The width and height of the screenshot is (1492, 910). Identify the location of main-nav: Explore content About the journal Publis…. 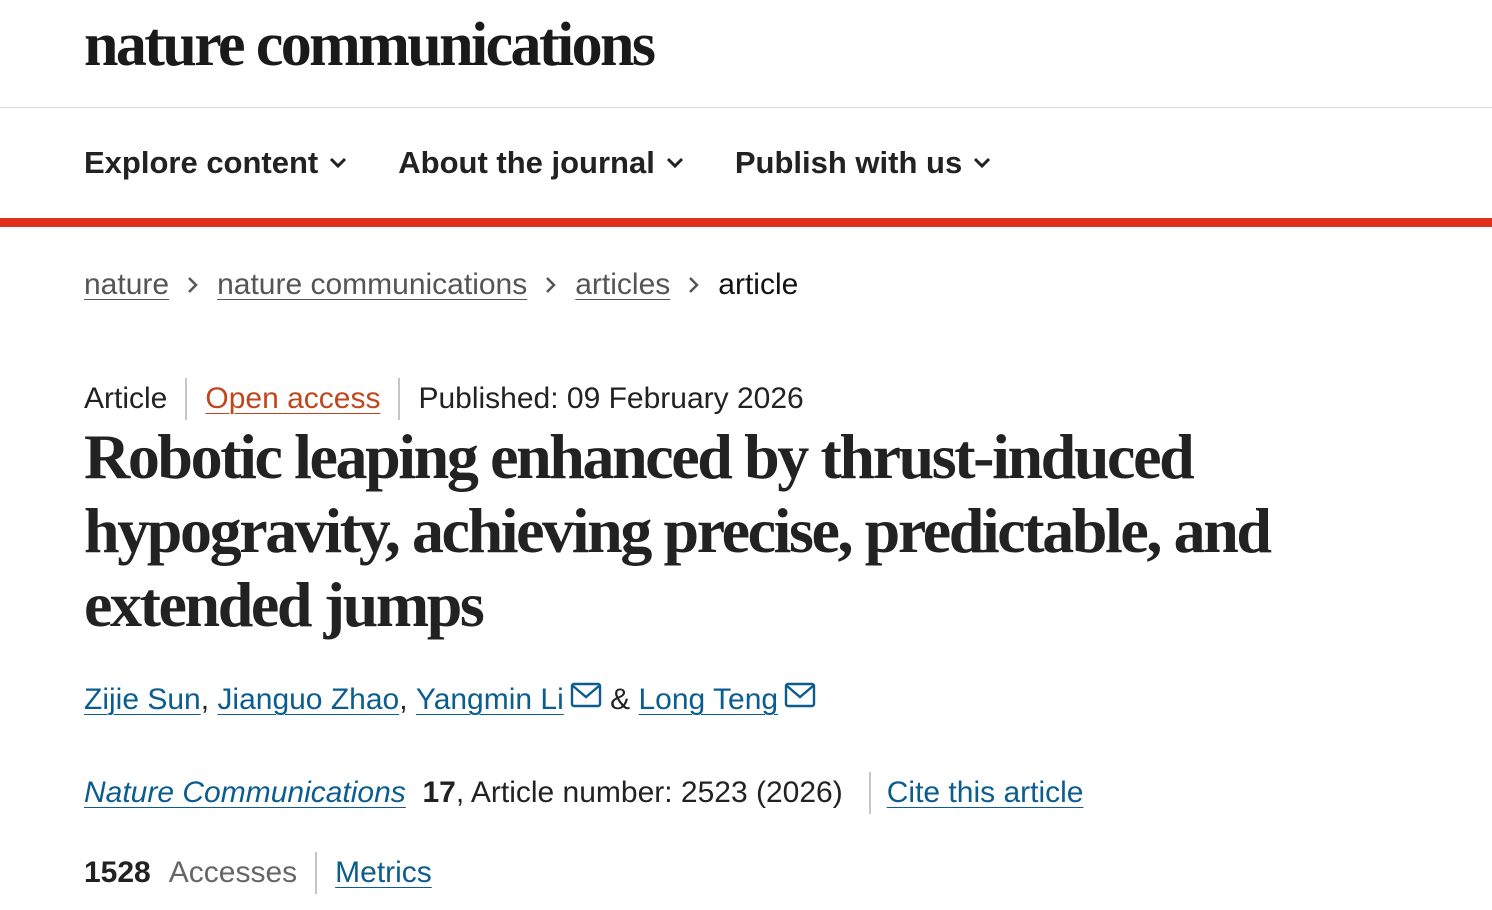
(746, 163).